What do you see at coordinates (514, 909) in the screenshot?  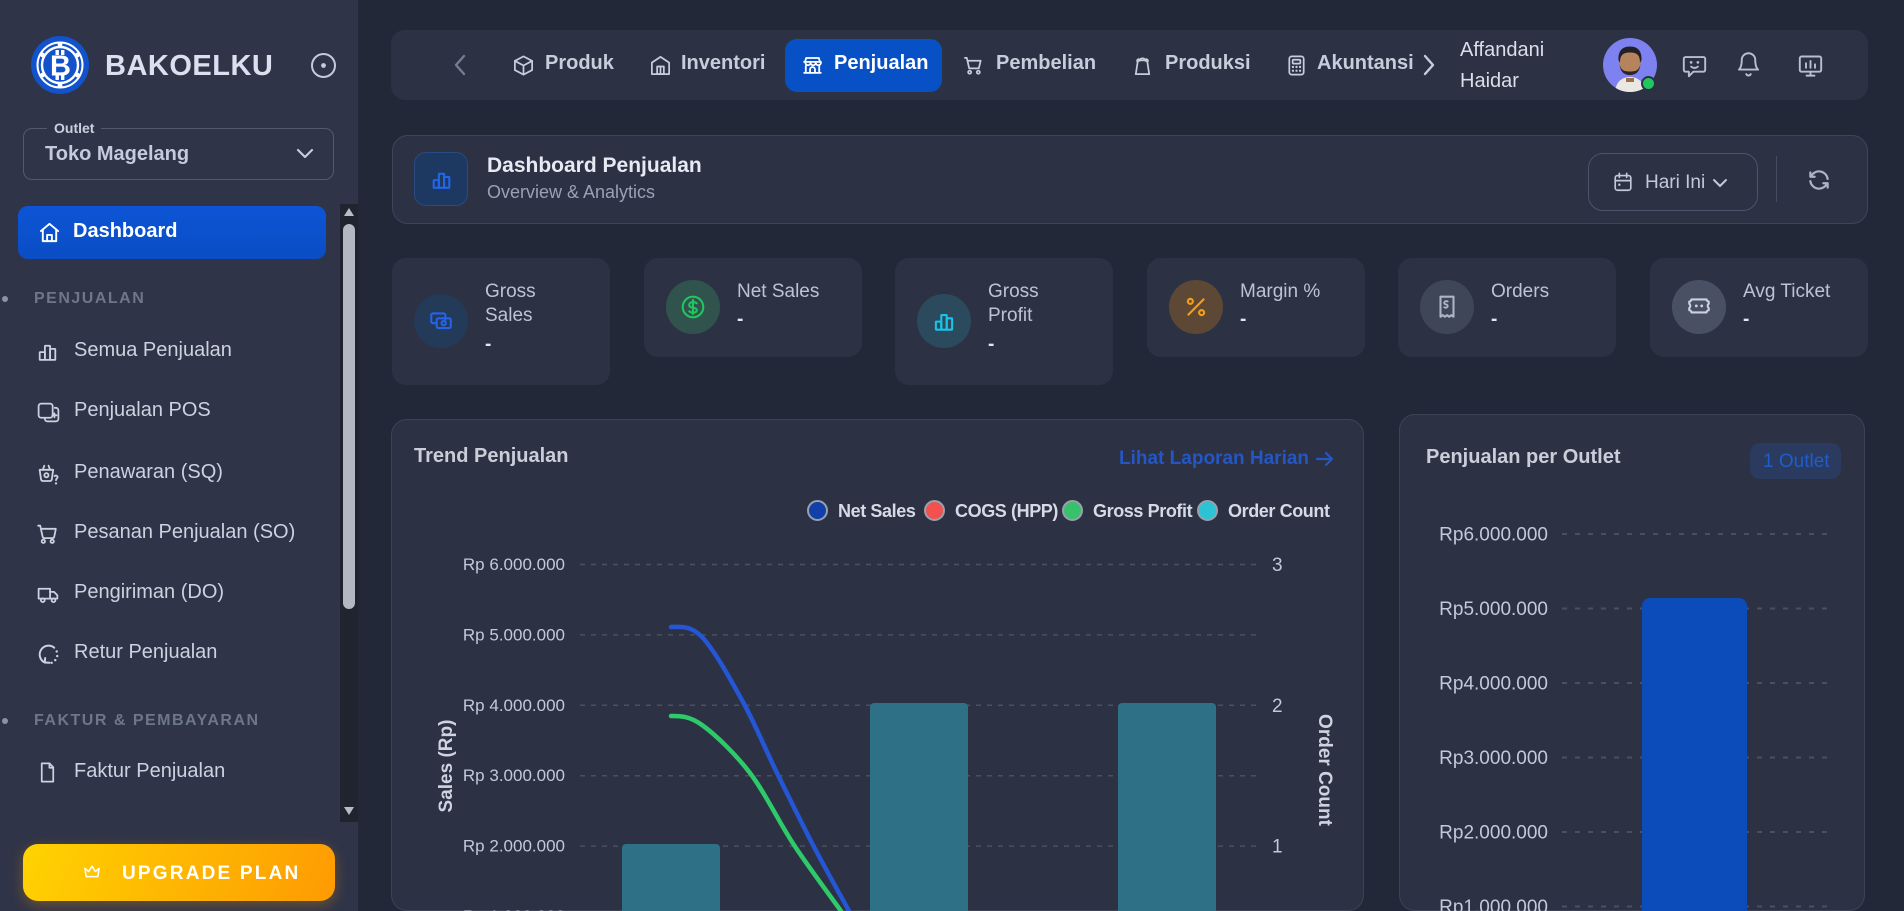 I see `svg-text: Rp 1.000.000` at bounding box center [514, 909].